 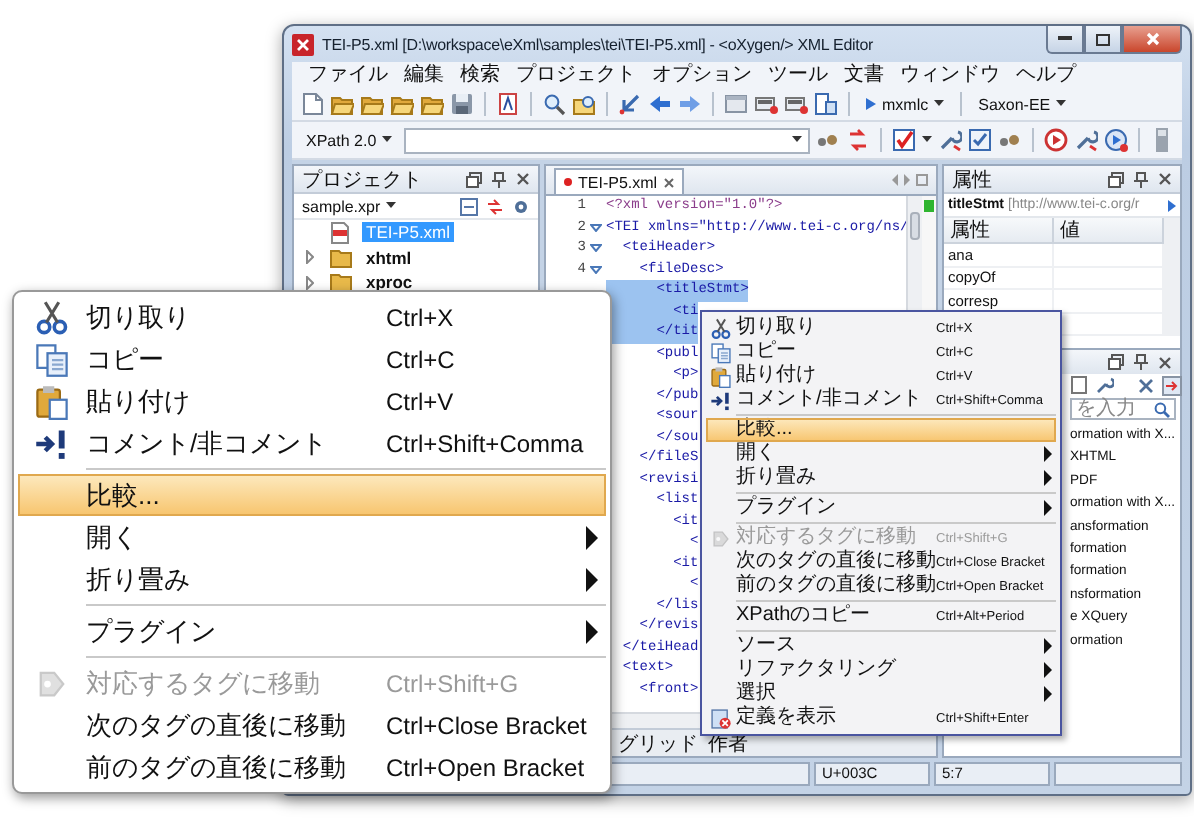 What do you see at coordinates (690, 104) in the screenshot?
I see `forward-arrow-icon` at bounding box center [690, 104].